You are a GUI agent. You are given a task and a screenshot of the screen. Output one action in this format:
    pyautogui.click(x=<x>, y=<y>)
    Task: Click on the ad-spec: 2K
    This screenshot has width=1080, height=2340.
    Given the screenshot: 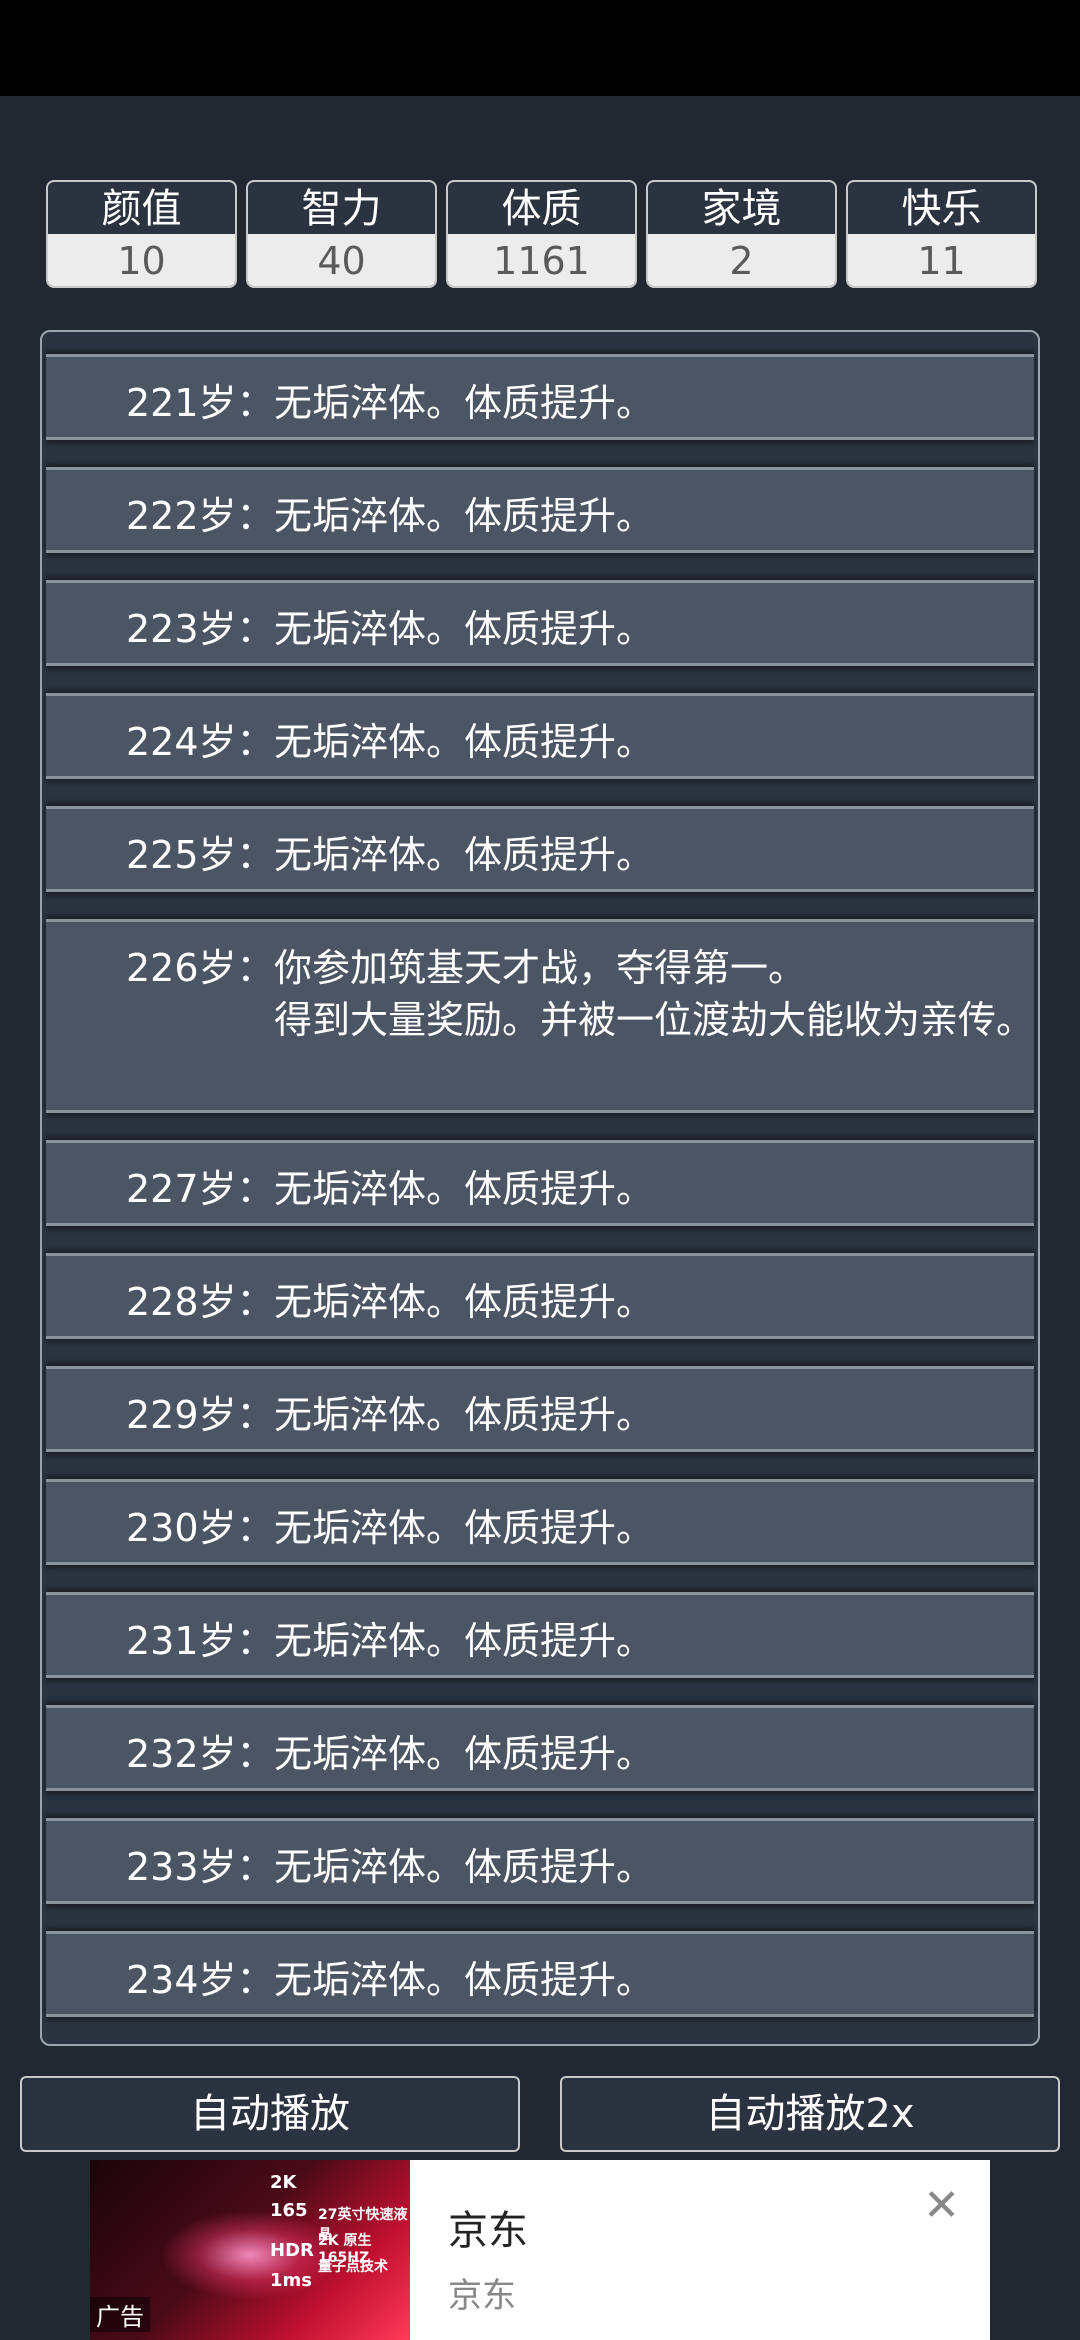 What is the action you would take?
    pyautogui.click(x=283, y=2182)
    